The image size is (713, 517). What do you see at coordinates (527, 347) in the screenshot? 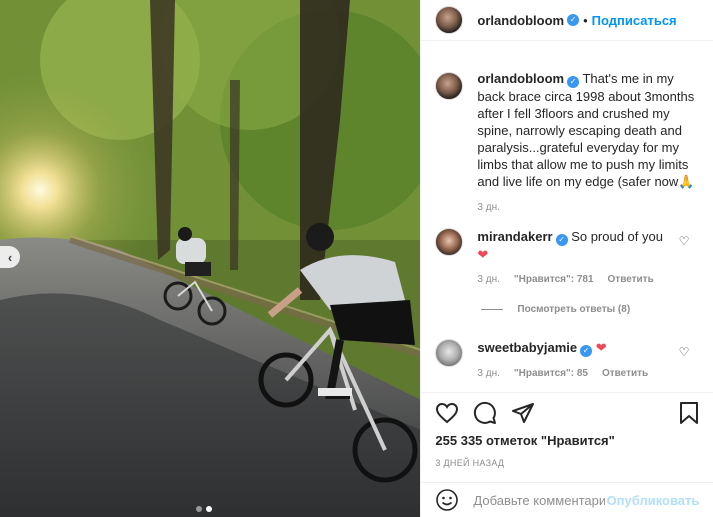
I see `comment-username: sweetbabyjamie` at bounding box center [527, 347].